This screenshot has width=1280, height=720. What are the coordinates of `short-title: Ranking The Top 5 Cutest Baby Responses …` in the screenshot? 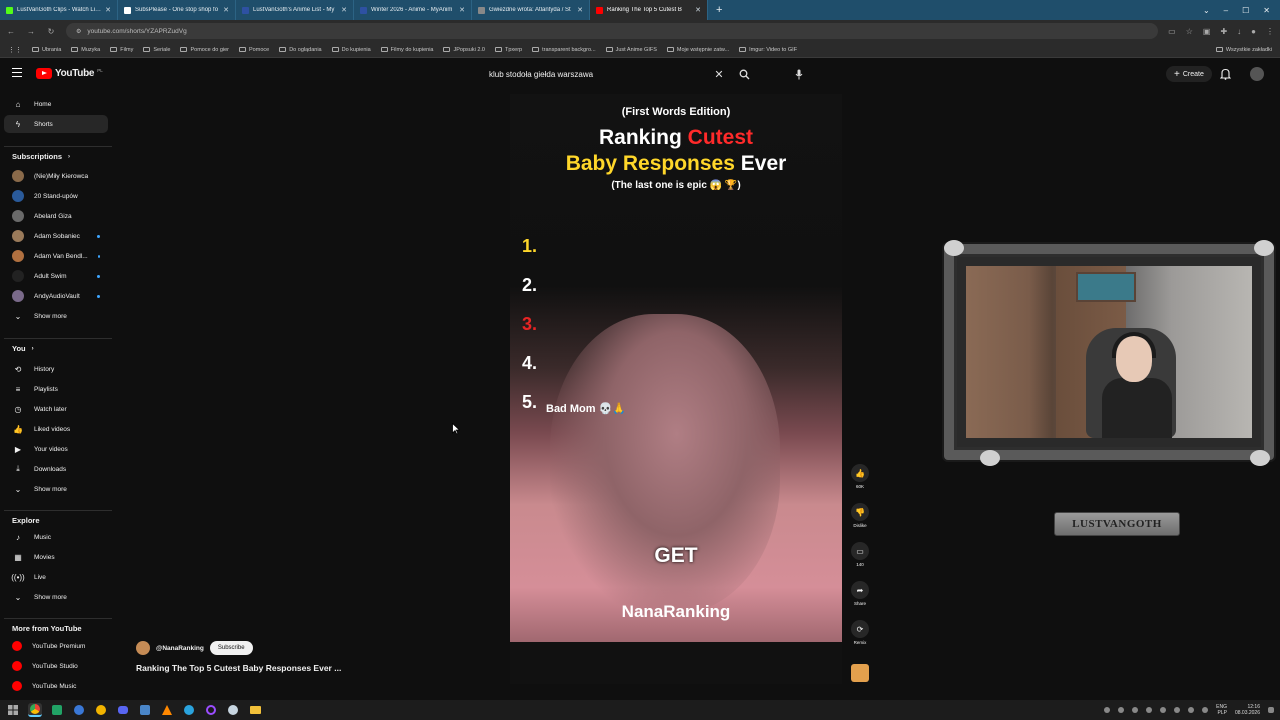 It's located at (238, 668).